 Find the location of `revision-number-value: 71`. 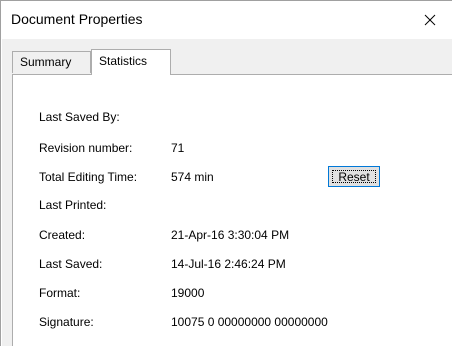

revision-number-value: 71 is located at coordinates (178, 148).